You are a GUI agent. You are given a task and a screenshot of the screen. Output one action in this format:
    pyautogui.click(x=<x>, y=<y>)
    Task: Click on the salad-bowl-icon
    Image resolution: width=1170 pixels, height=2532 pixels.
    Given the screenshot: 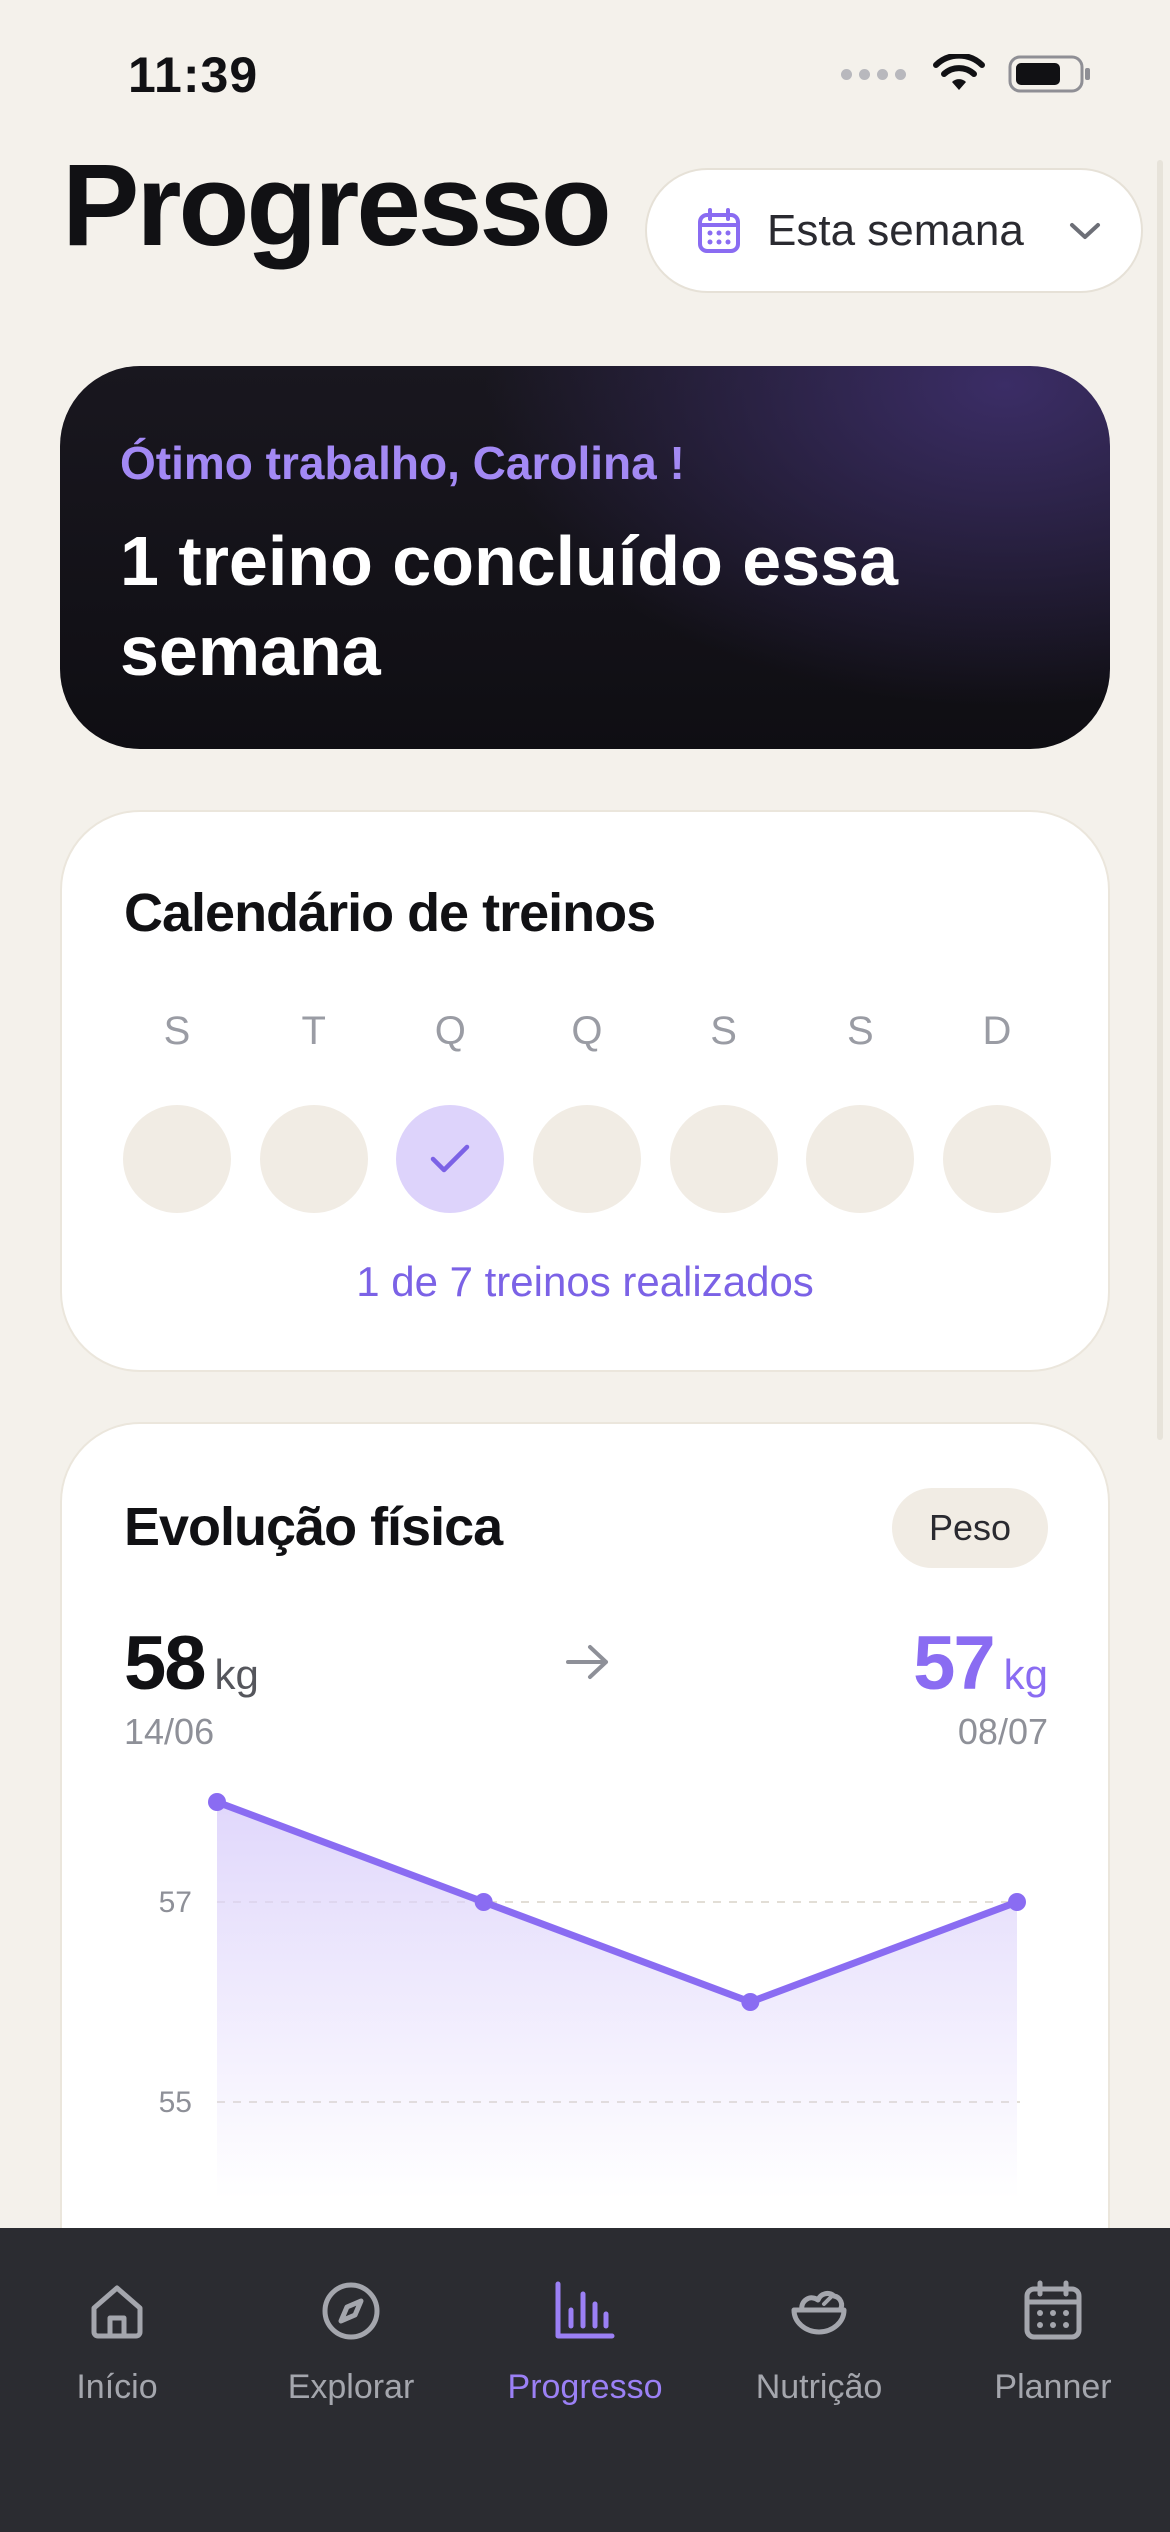 What is the action you would take?
    pyautogui.click(x=819, y=2313)
    